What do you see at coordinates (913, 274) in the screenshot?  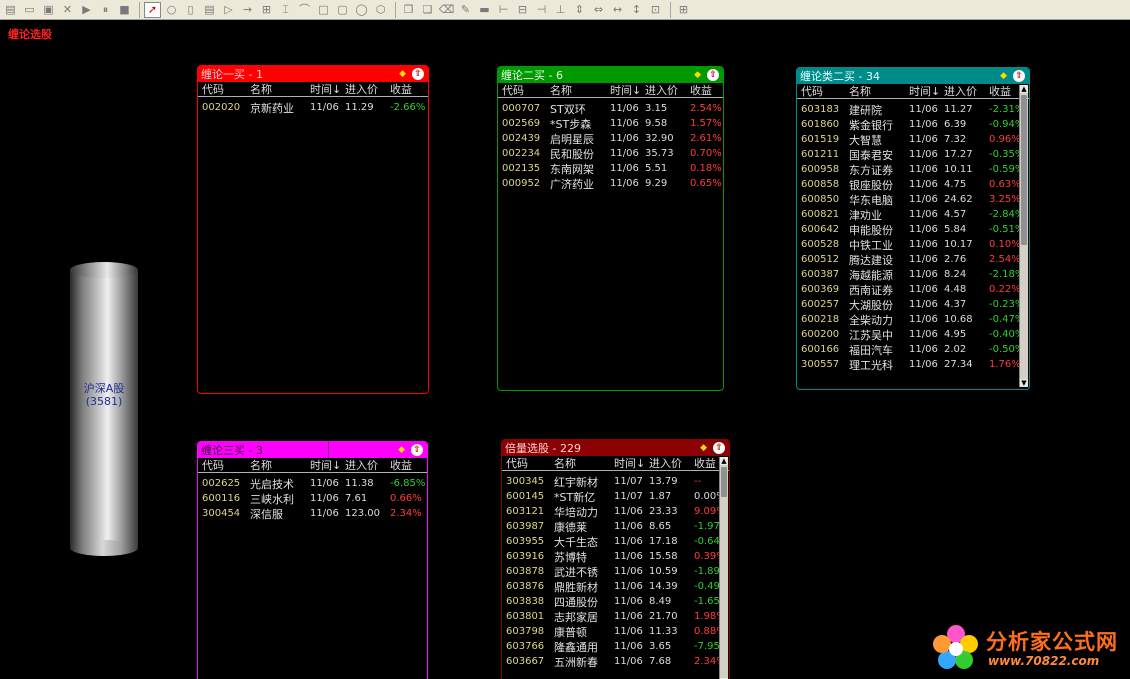 I see `stock-row: 600387 海越能源 11/06 8.24 -2.18%` at bounding box center [913, 274].